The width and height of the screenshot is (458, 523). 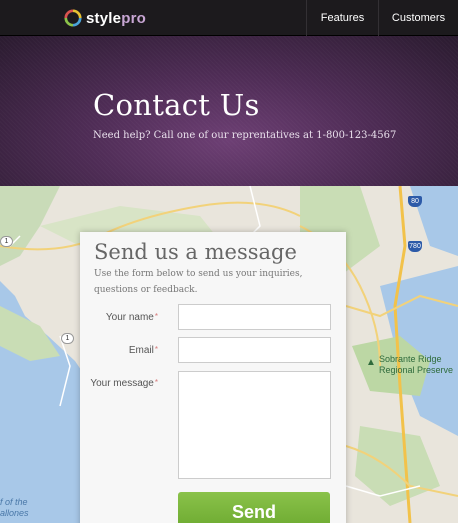 What do you see at coordinates (116, 18) in the screenshot?
I see `brand-name: stylepro` at bounding box center [116, 18].